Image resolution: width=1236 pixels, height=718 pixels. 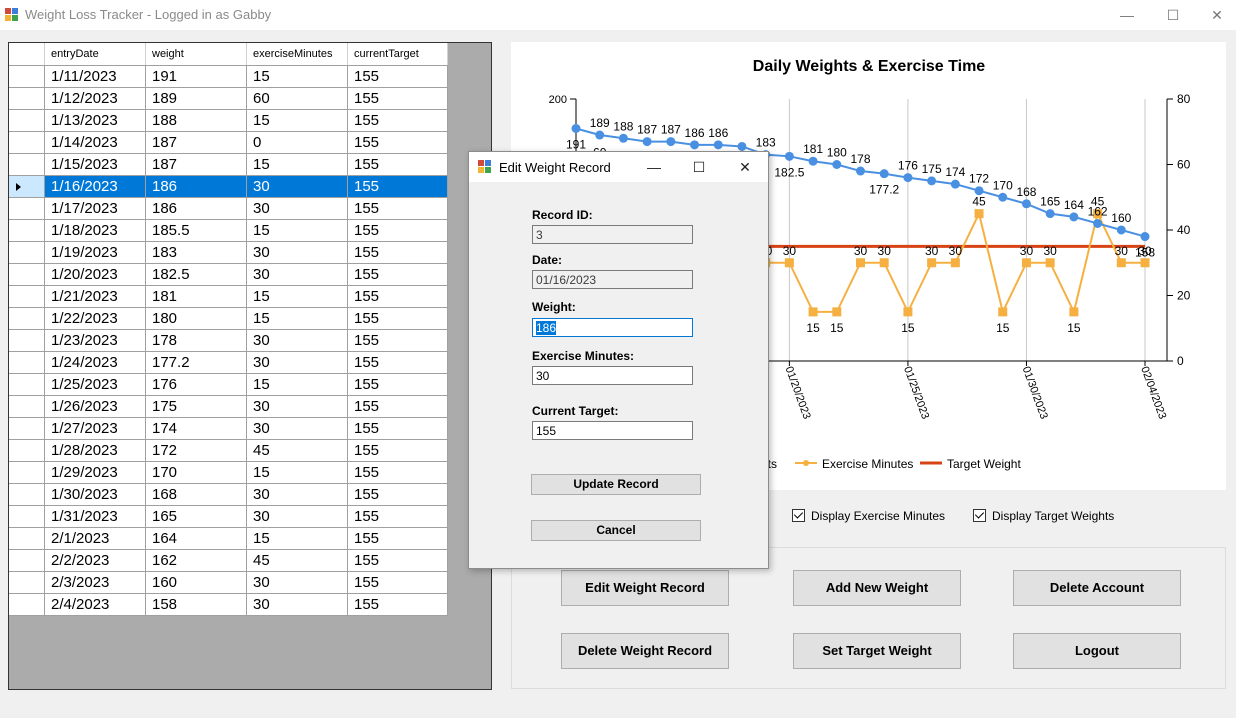 I want to click on edit-weight-record-button: Edit Weight Record, so click(x=645, y=588).